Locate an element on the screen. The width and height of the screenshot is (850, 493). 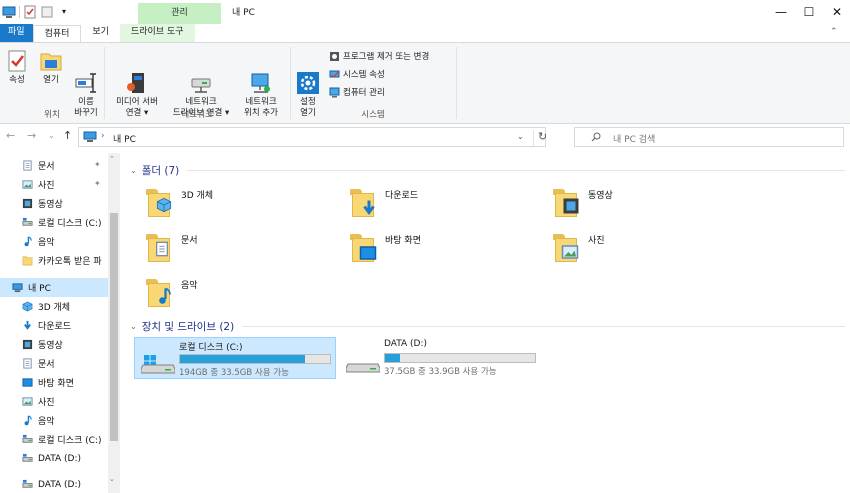
computer-management-button: 컴퓨터 관리 is located at coordinates (357, 92).